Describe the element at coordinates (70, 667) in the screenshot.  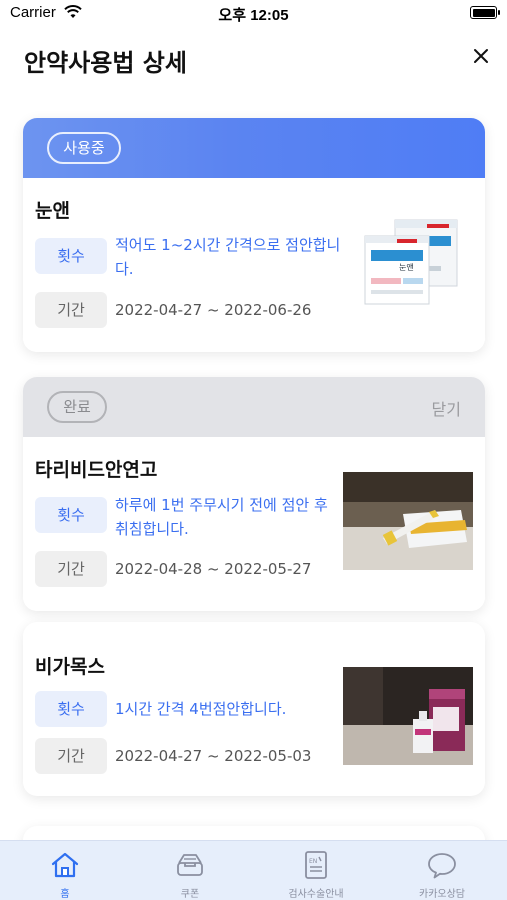
I see `medication-name: 비가목스` at that location.